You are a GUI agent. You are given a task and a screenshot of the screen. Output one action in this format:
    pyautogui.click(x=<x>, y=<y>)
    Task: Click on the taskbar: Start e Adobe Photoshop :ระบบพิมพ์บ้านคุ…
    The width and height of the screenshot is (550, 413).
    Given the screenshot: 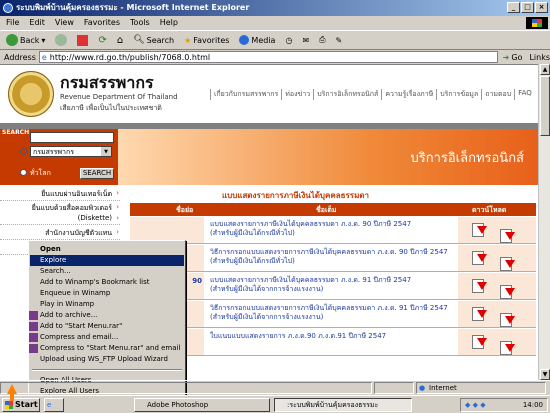 What is the action you would take?
    pyautogui.click(x=275, y=404)
    